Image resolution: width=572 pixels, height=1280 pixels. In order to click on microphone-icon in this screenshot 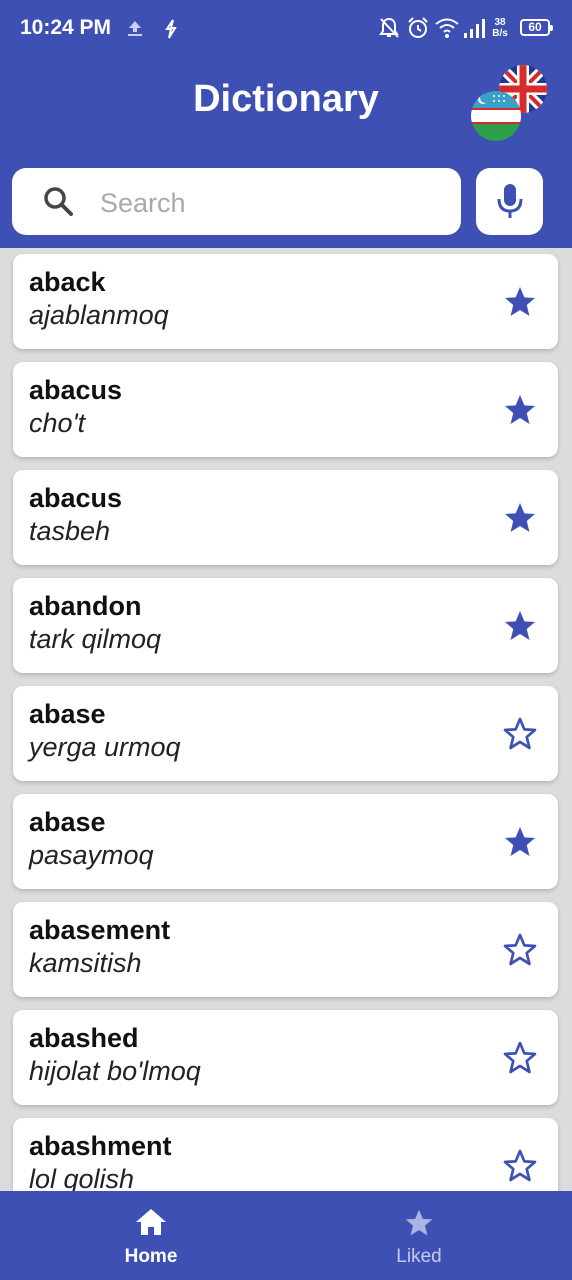, I will do `click(510, 203)`.